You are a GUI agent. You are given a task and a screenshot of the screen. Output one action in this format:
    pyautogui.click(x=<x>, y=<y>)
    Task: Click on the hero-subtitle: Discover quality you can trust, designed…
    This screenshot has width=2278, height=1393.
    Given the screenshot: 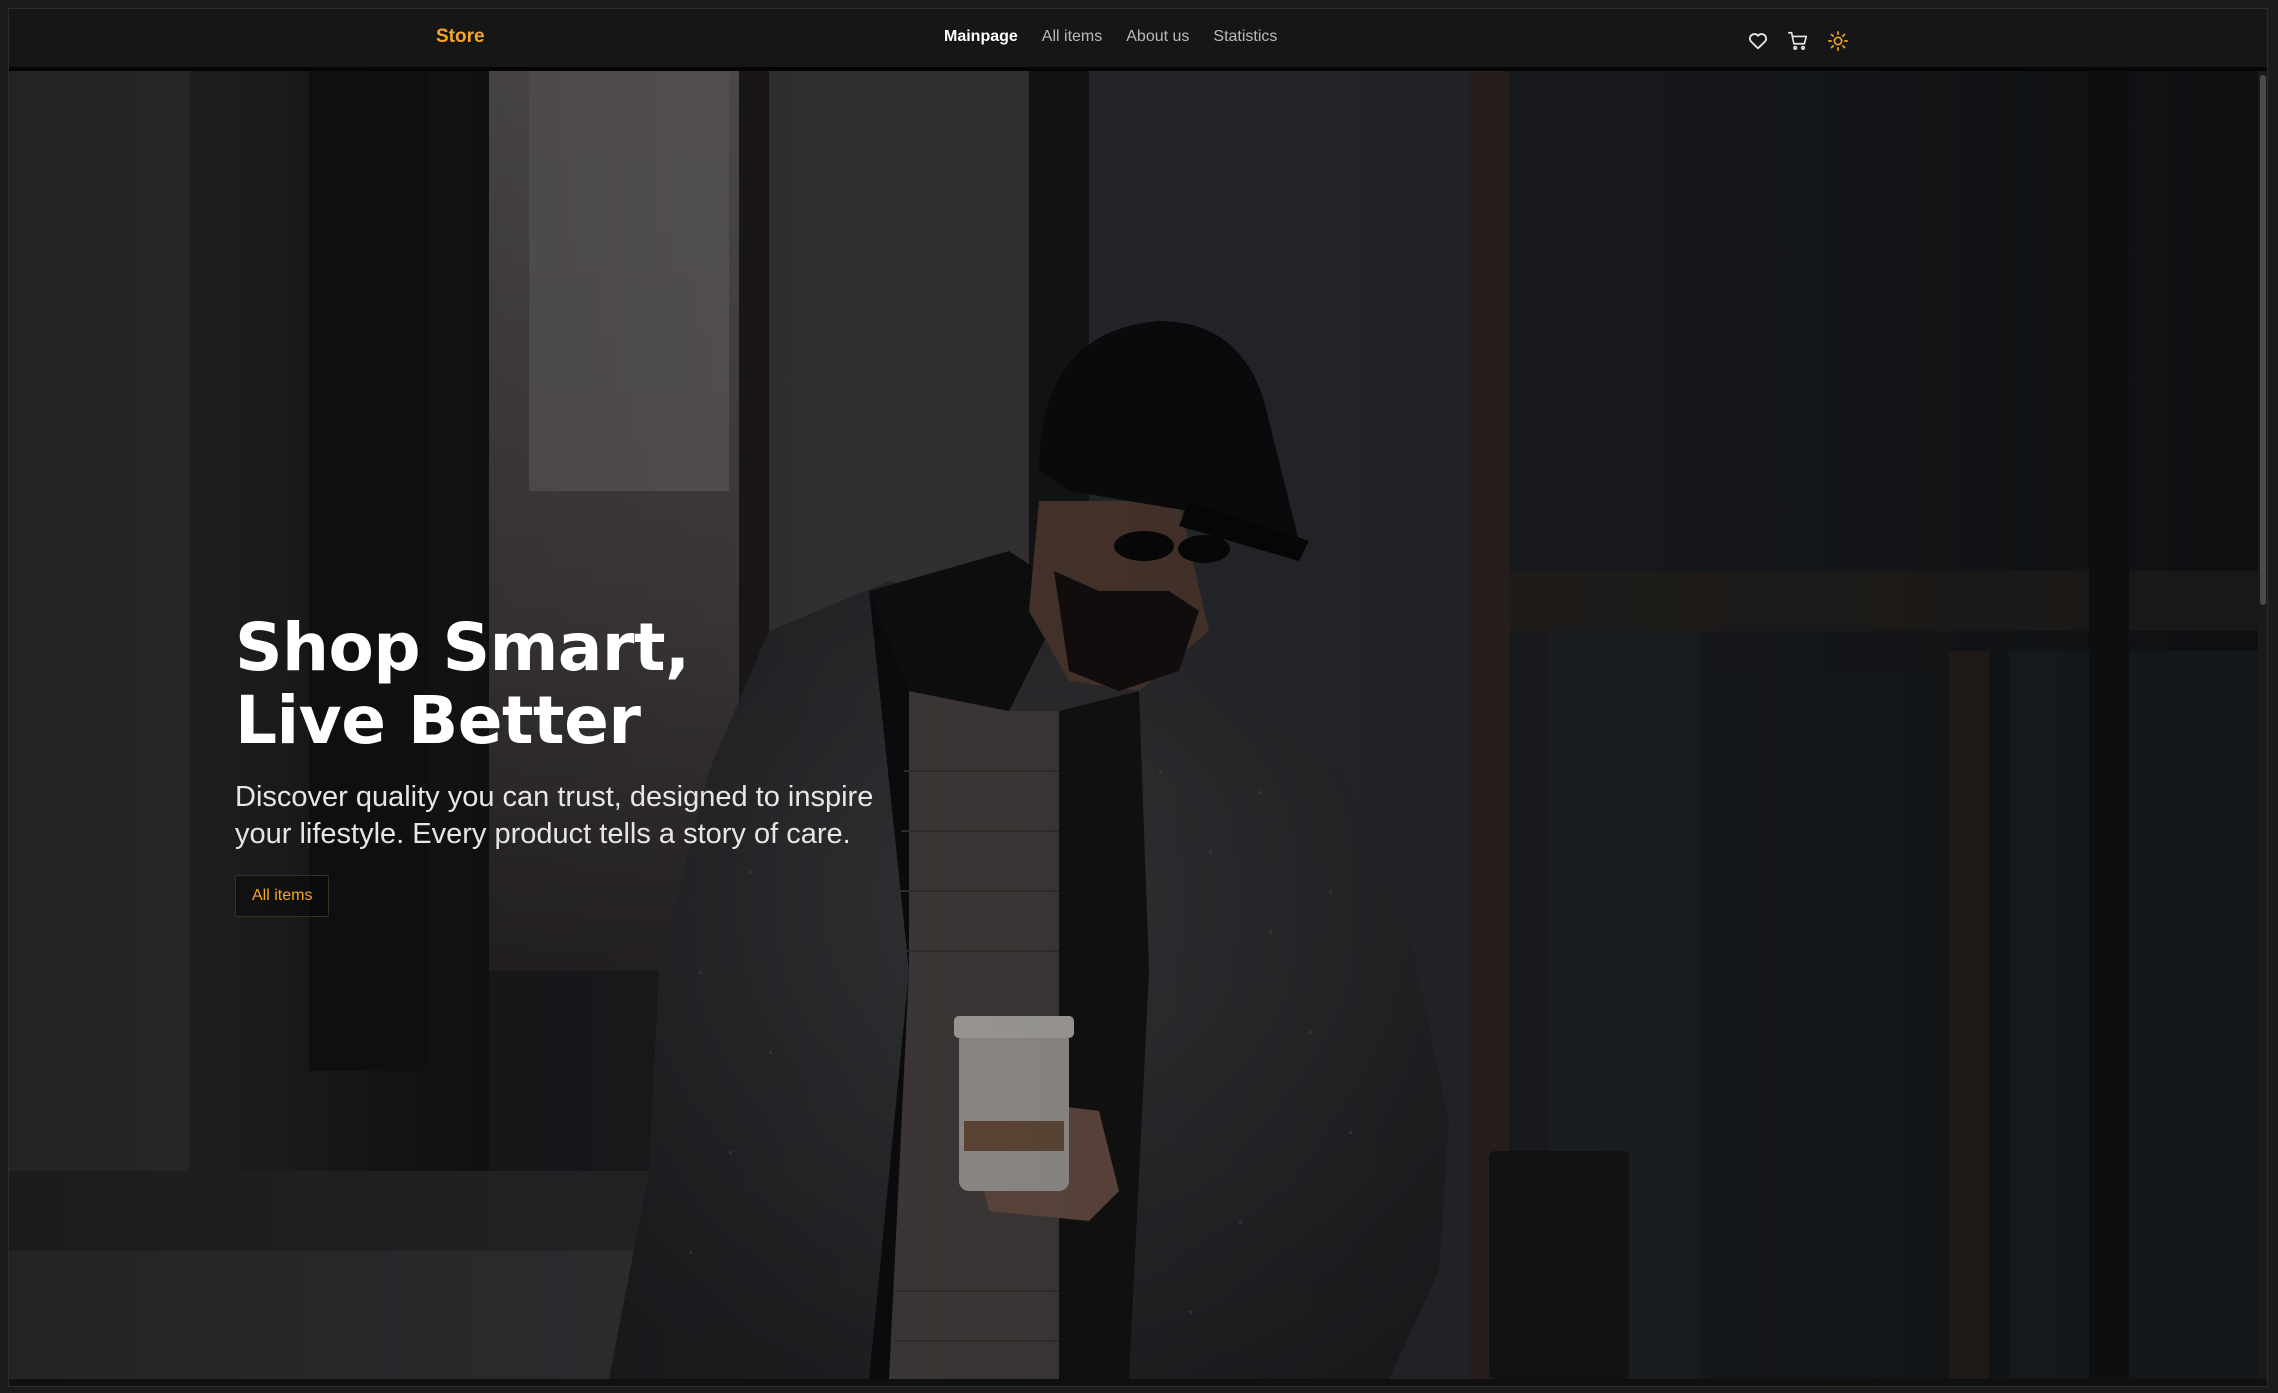 What is the action you would take?
    pyautogui.click(x=580, y=816)
    